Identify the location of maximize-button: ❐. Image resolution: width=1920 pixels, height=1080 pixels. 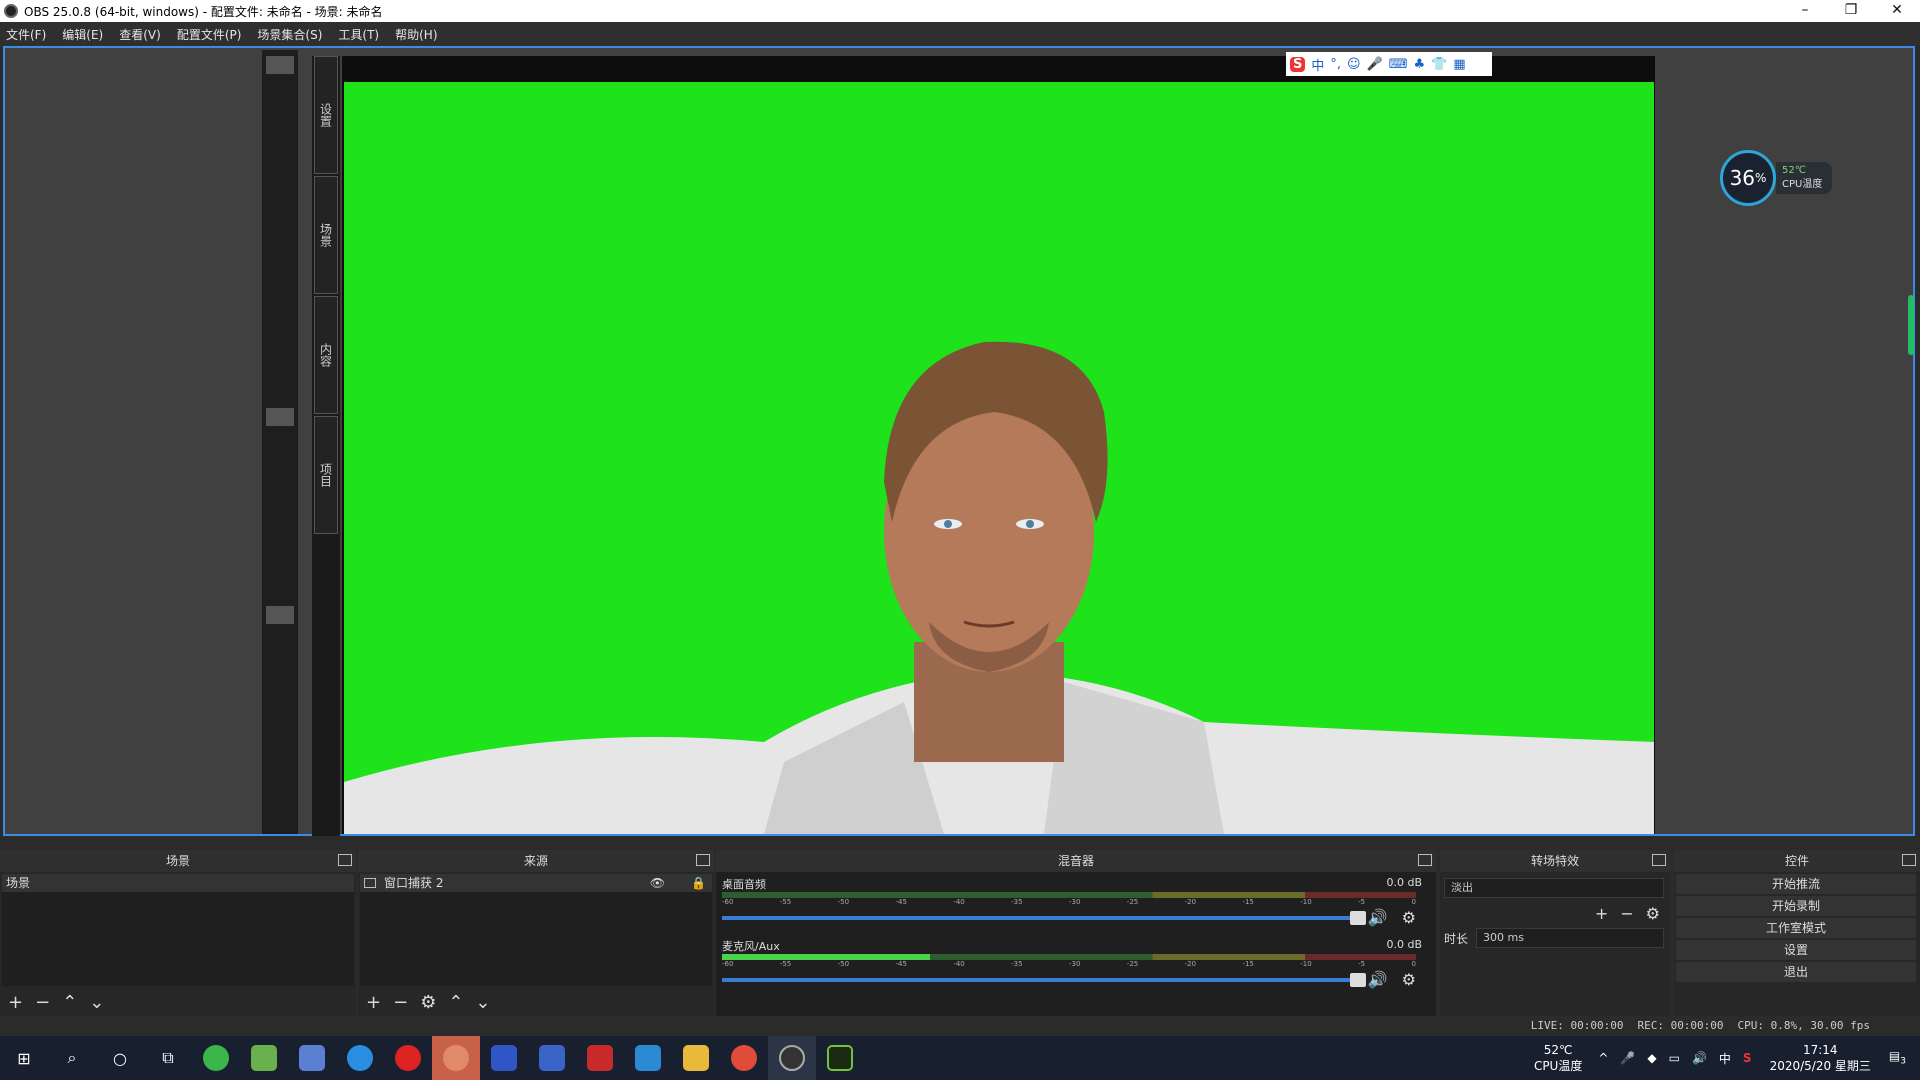
(1851, 11).